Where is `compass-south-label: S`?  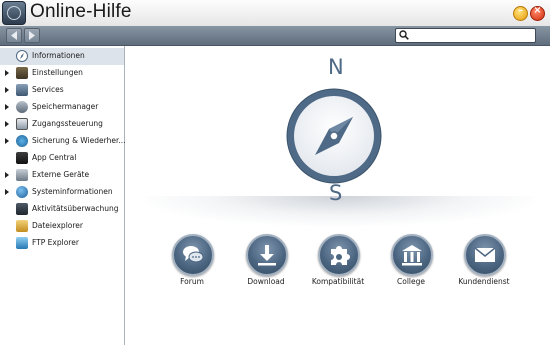 compass-south-label: S is located at coordinates (336, 193).